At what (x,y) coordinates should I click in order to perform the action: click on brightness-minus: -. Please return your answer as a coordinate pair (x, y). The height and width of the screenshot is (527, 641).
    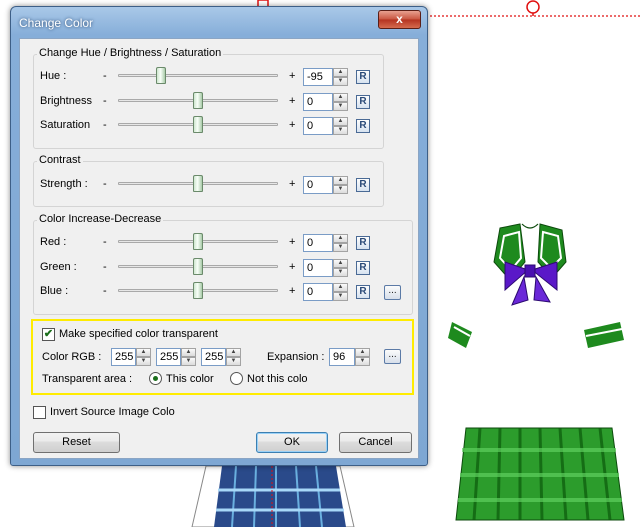
    Looking at the image, I should click on (105, 101).